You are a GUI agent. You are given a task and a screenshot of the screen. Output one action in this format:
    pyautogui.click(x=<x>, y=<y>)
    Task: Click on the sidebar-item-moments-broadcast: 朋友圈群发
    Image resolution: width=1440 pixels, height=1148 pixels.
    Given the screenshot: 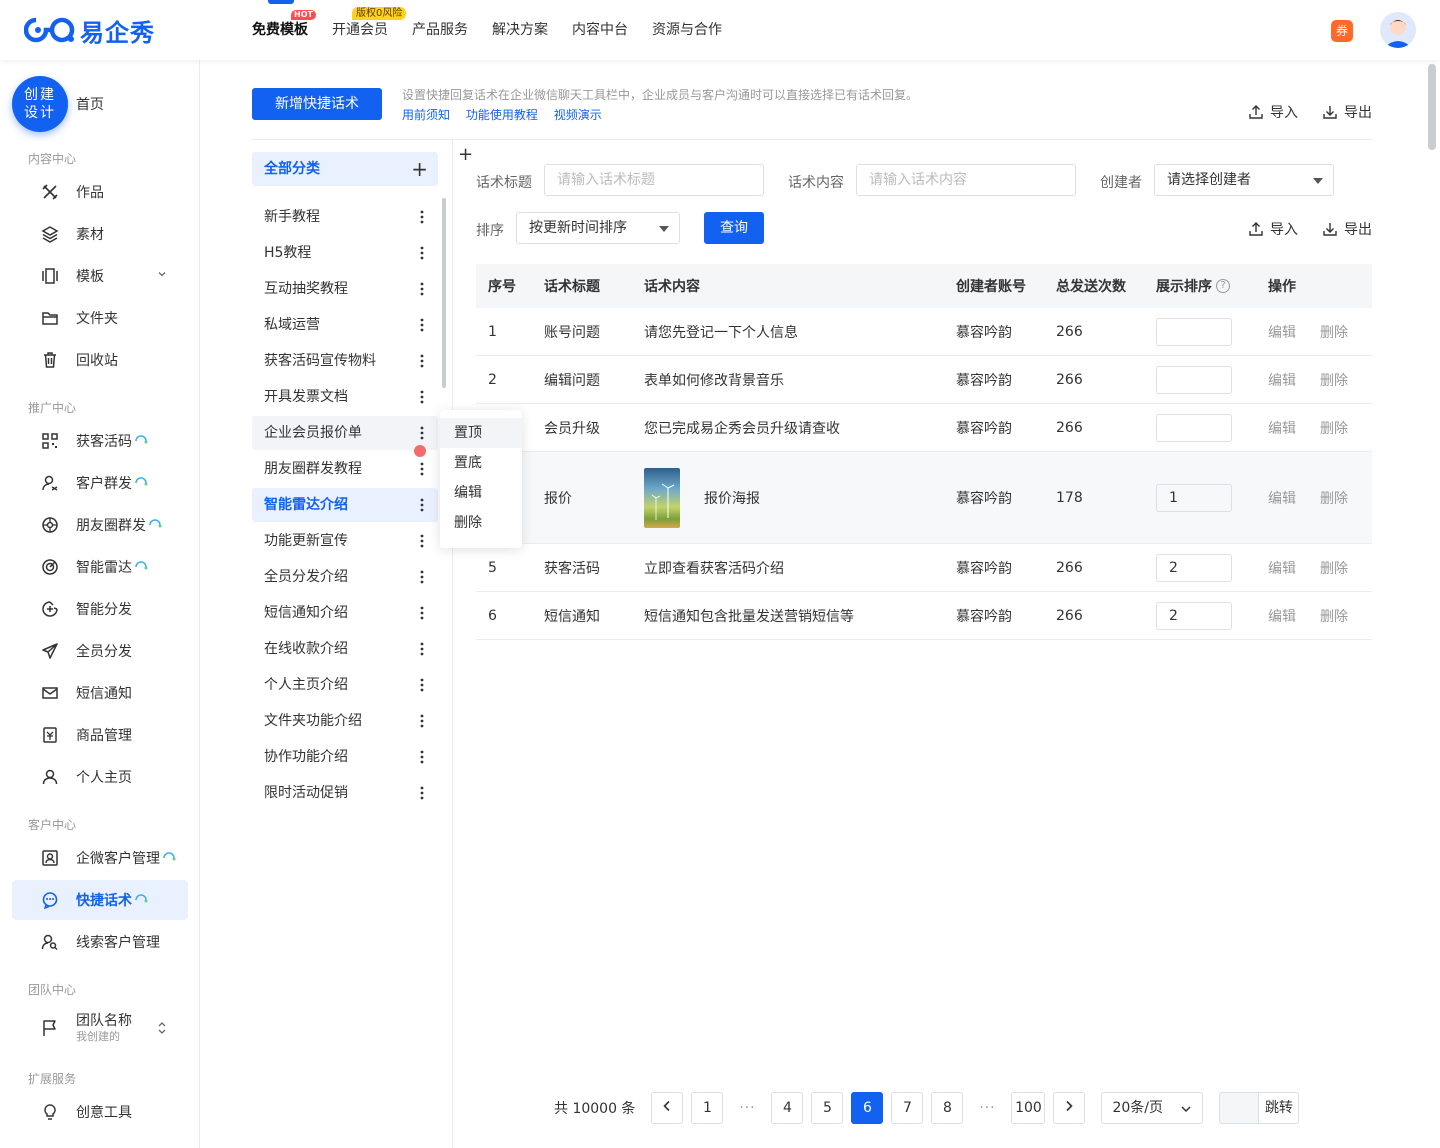 What is the action you would take?
    pyautogui.click(x=100, y=525)
    